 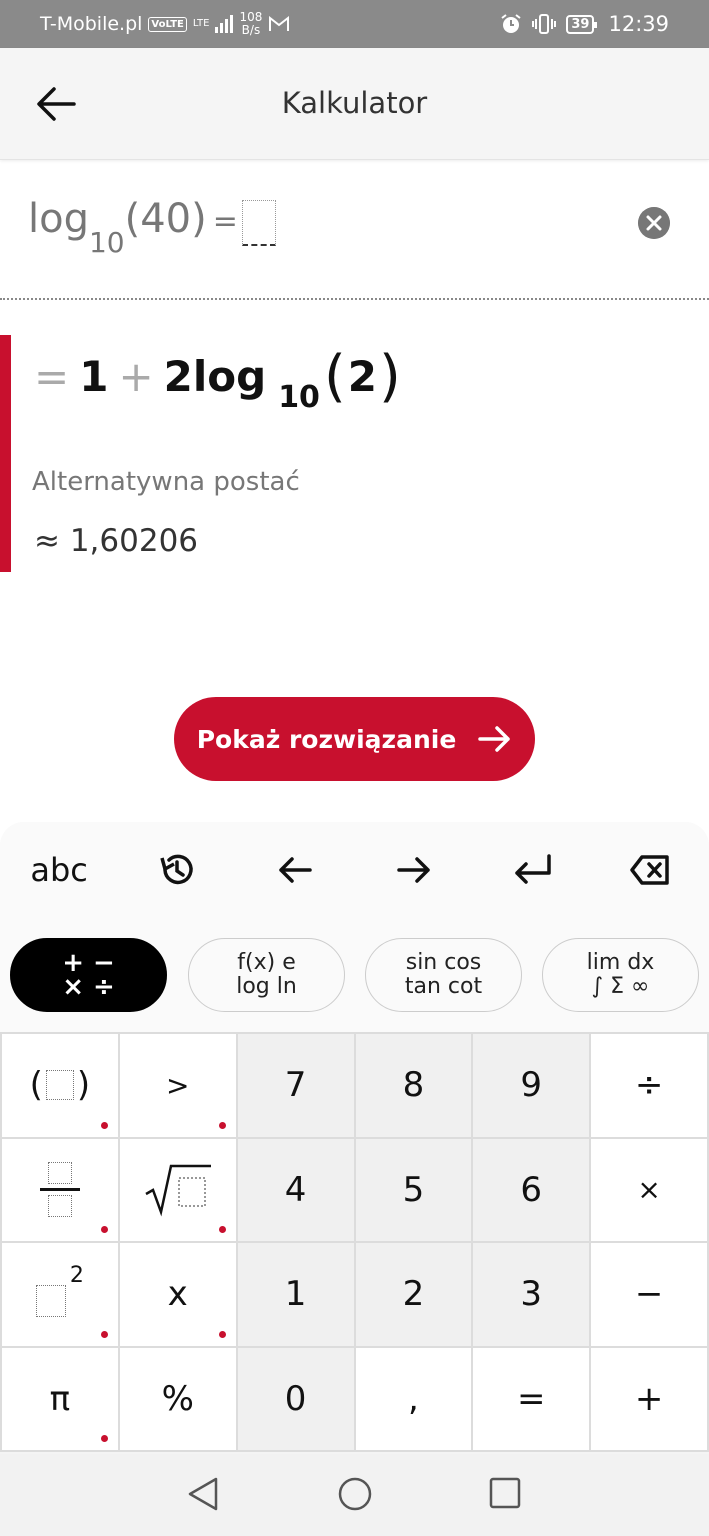 I want to click on backspace-button, so click(x=650, y=870).